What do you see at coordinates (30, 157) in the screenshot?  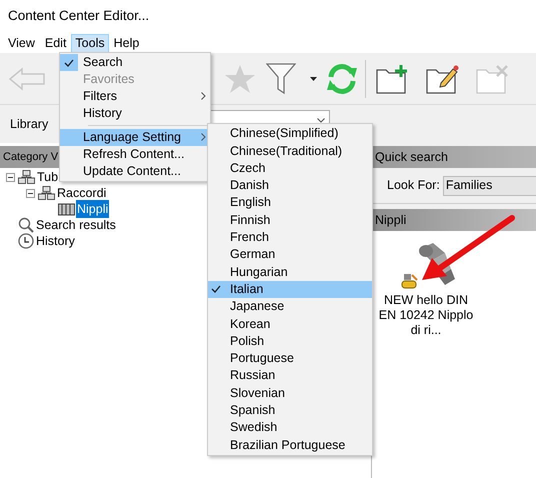 I see `panel-header: Category V` at bounding box center [30, 157].